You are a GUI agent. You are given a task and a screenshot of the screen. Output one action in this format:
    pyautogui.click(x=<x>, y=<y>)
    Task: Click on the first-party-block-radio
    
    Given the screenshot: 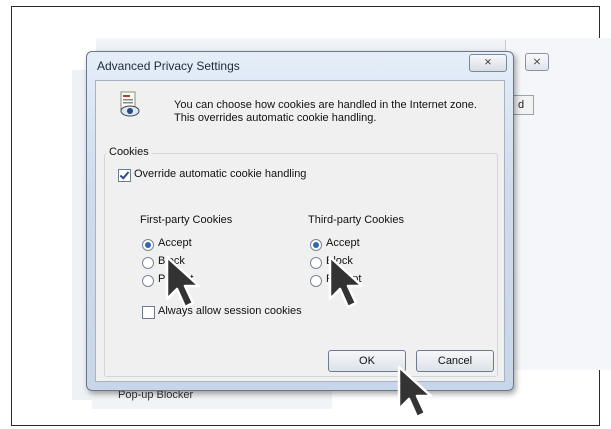 What is the action you would take?
    pyautogui.click(x=148, y=263)
    